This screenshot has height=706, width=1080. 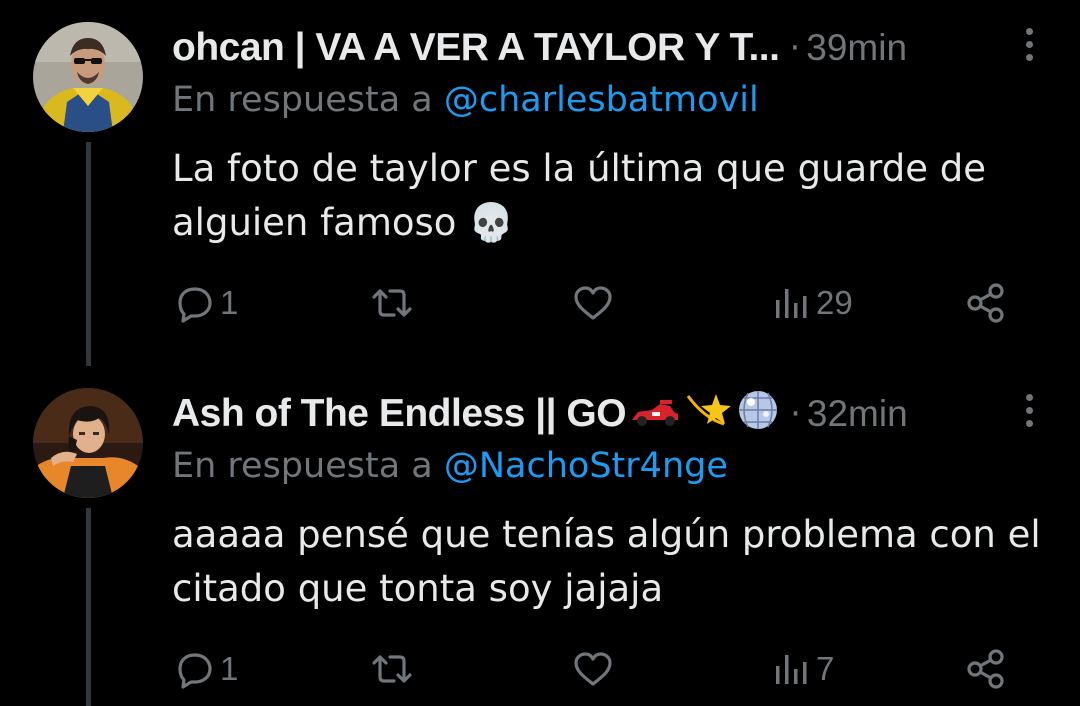 I want to click on dizzy-emoji, so click(x=708, y=414).